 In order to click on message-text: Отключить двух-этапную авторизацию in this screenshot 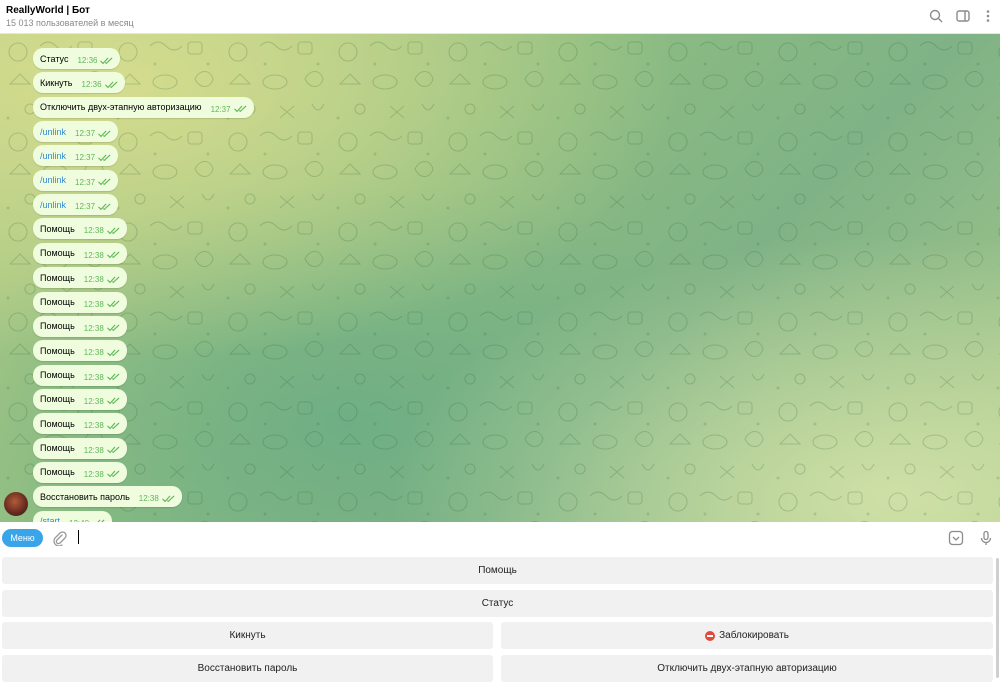, I will do `click(121, 107)`.